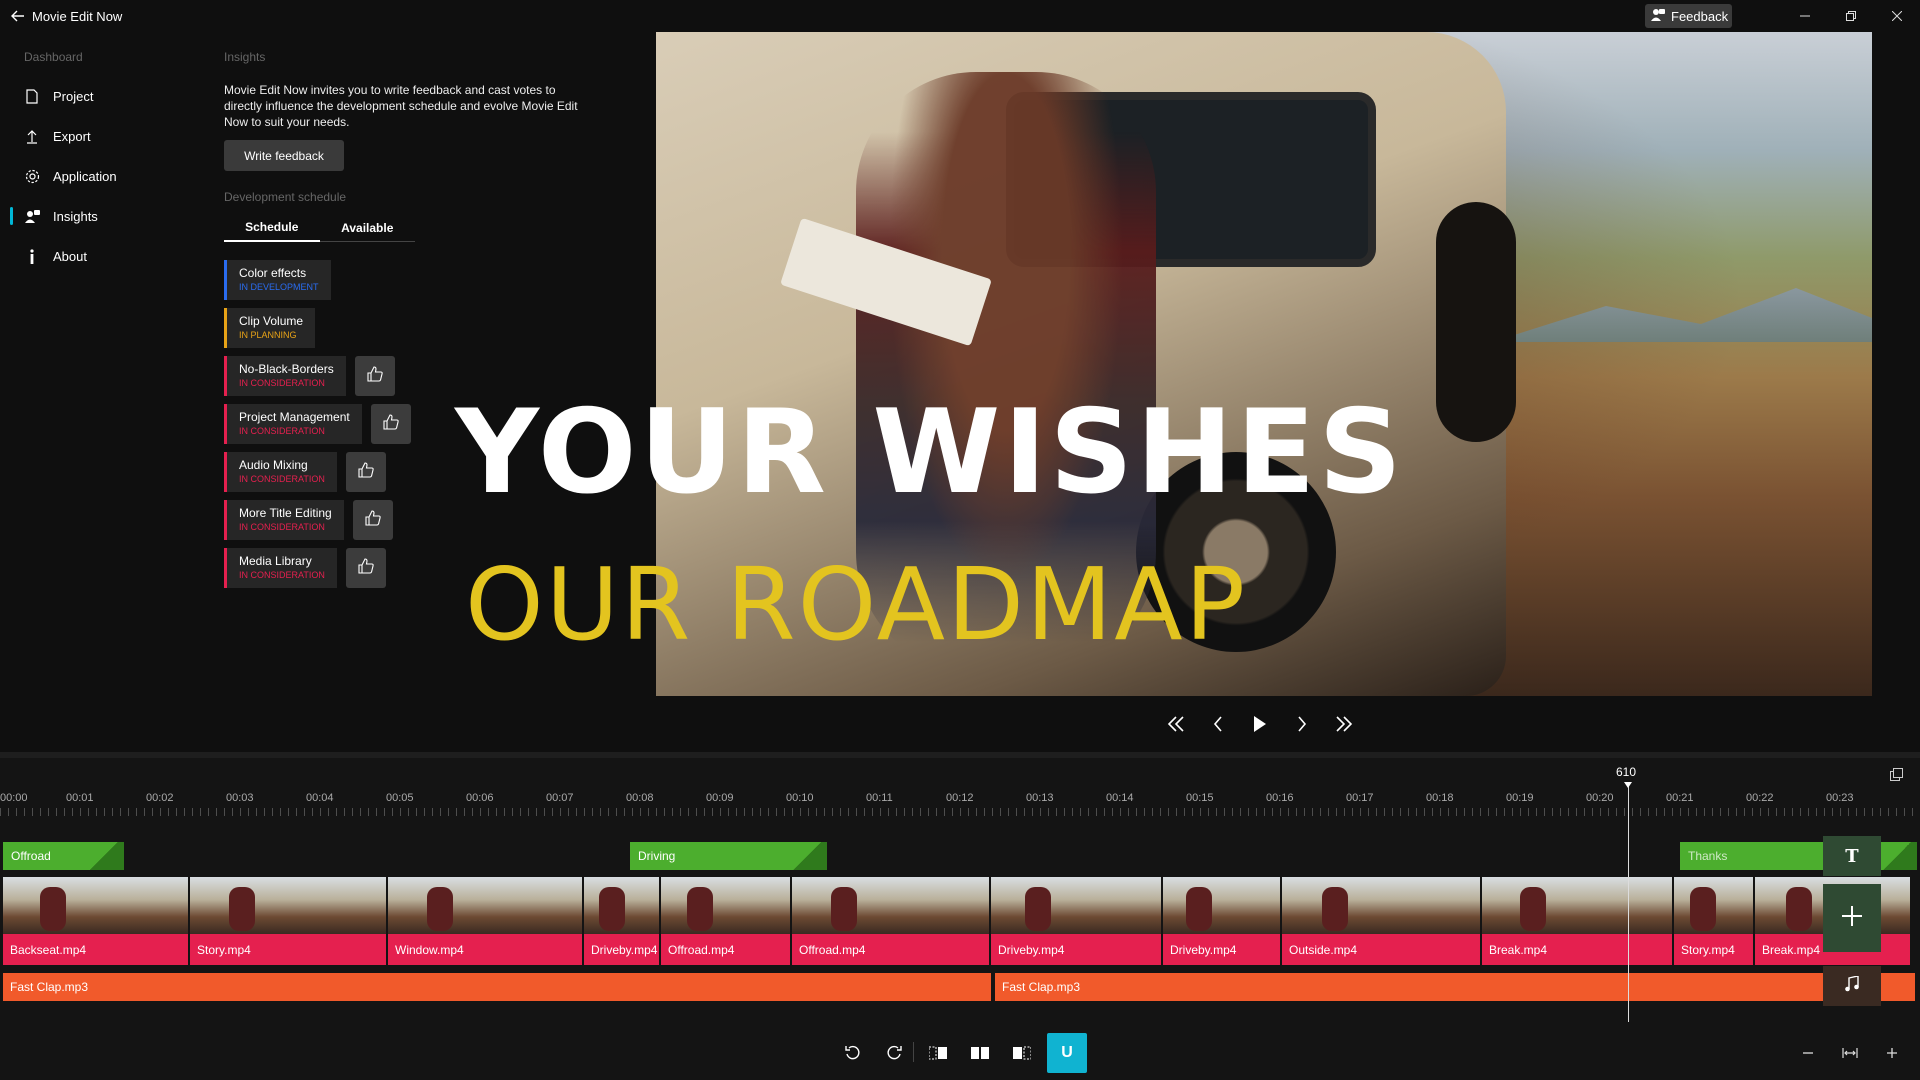  What do you see at coordinates (1628, 902) in the screenshot?
I see `playhead` at bounding box center [1628, 902].